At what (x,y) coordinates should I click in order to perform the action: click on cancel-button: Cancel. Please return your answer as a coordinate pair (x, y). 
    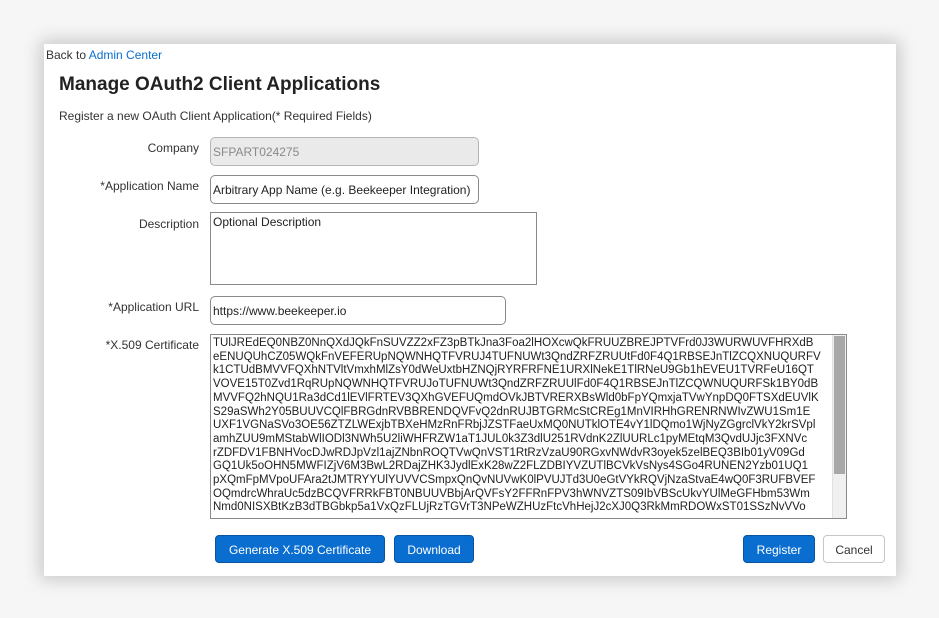
    Looking at the image, I should click on (854, 549).